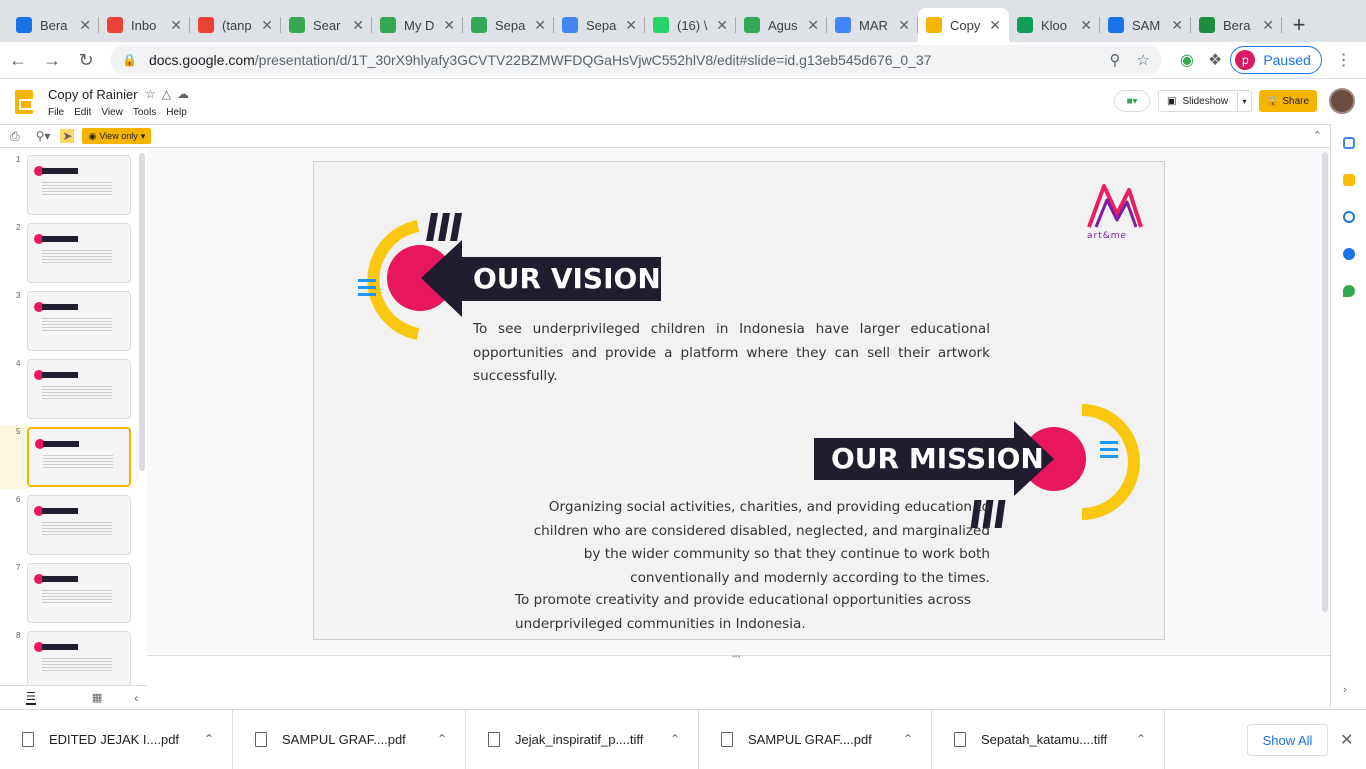 This screenshot has width=1366, height=769. What do you see at coordinates (727, 739) in the screenshot?
I see `file-icon` at bounding box center [727, 739].